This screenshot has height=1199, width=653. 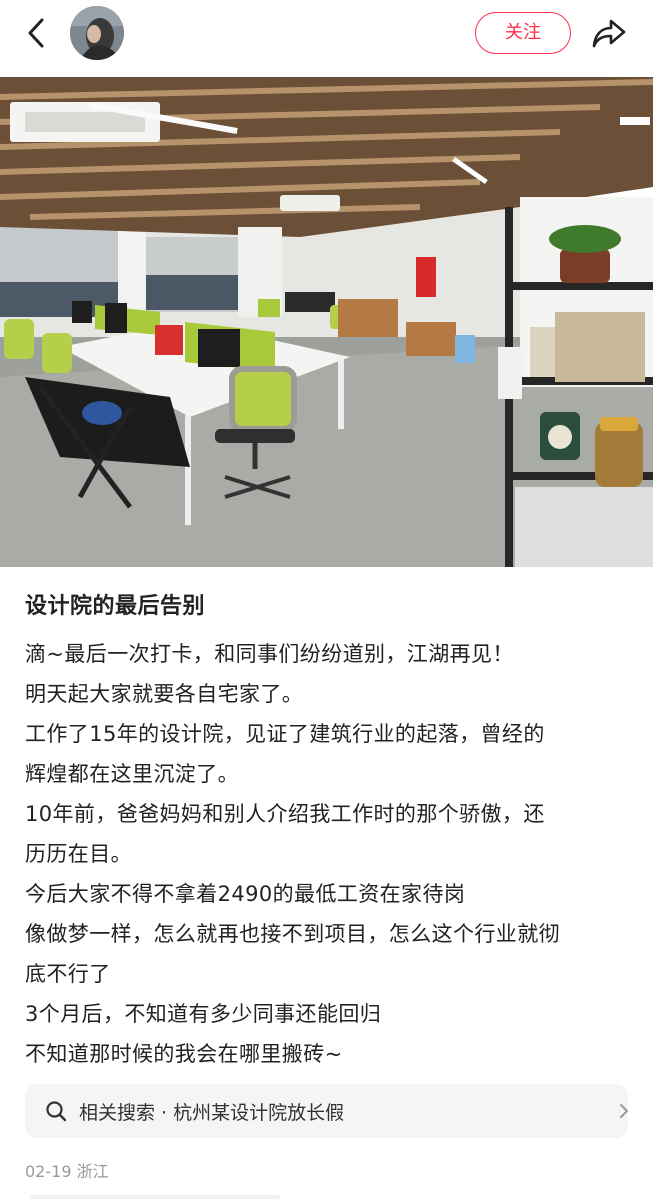 I want to click on post-body-line: 明天起大家就要各自宅家了。, so click(x=164, y=694).